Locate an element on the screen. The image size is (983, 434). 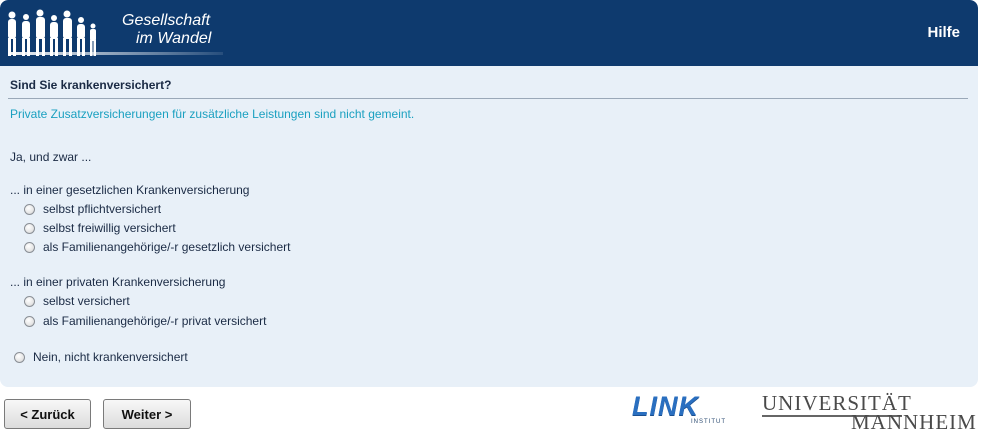
logo-underline is located at coordinates (115, 53).